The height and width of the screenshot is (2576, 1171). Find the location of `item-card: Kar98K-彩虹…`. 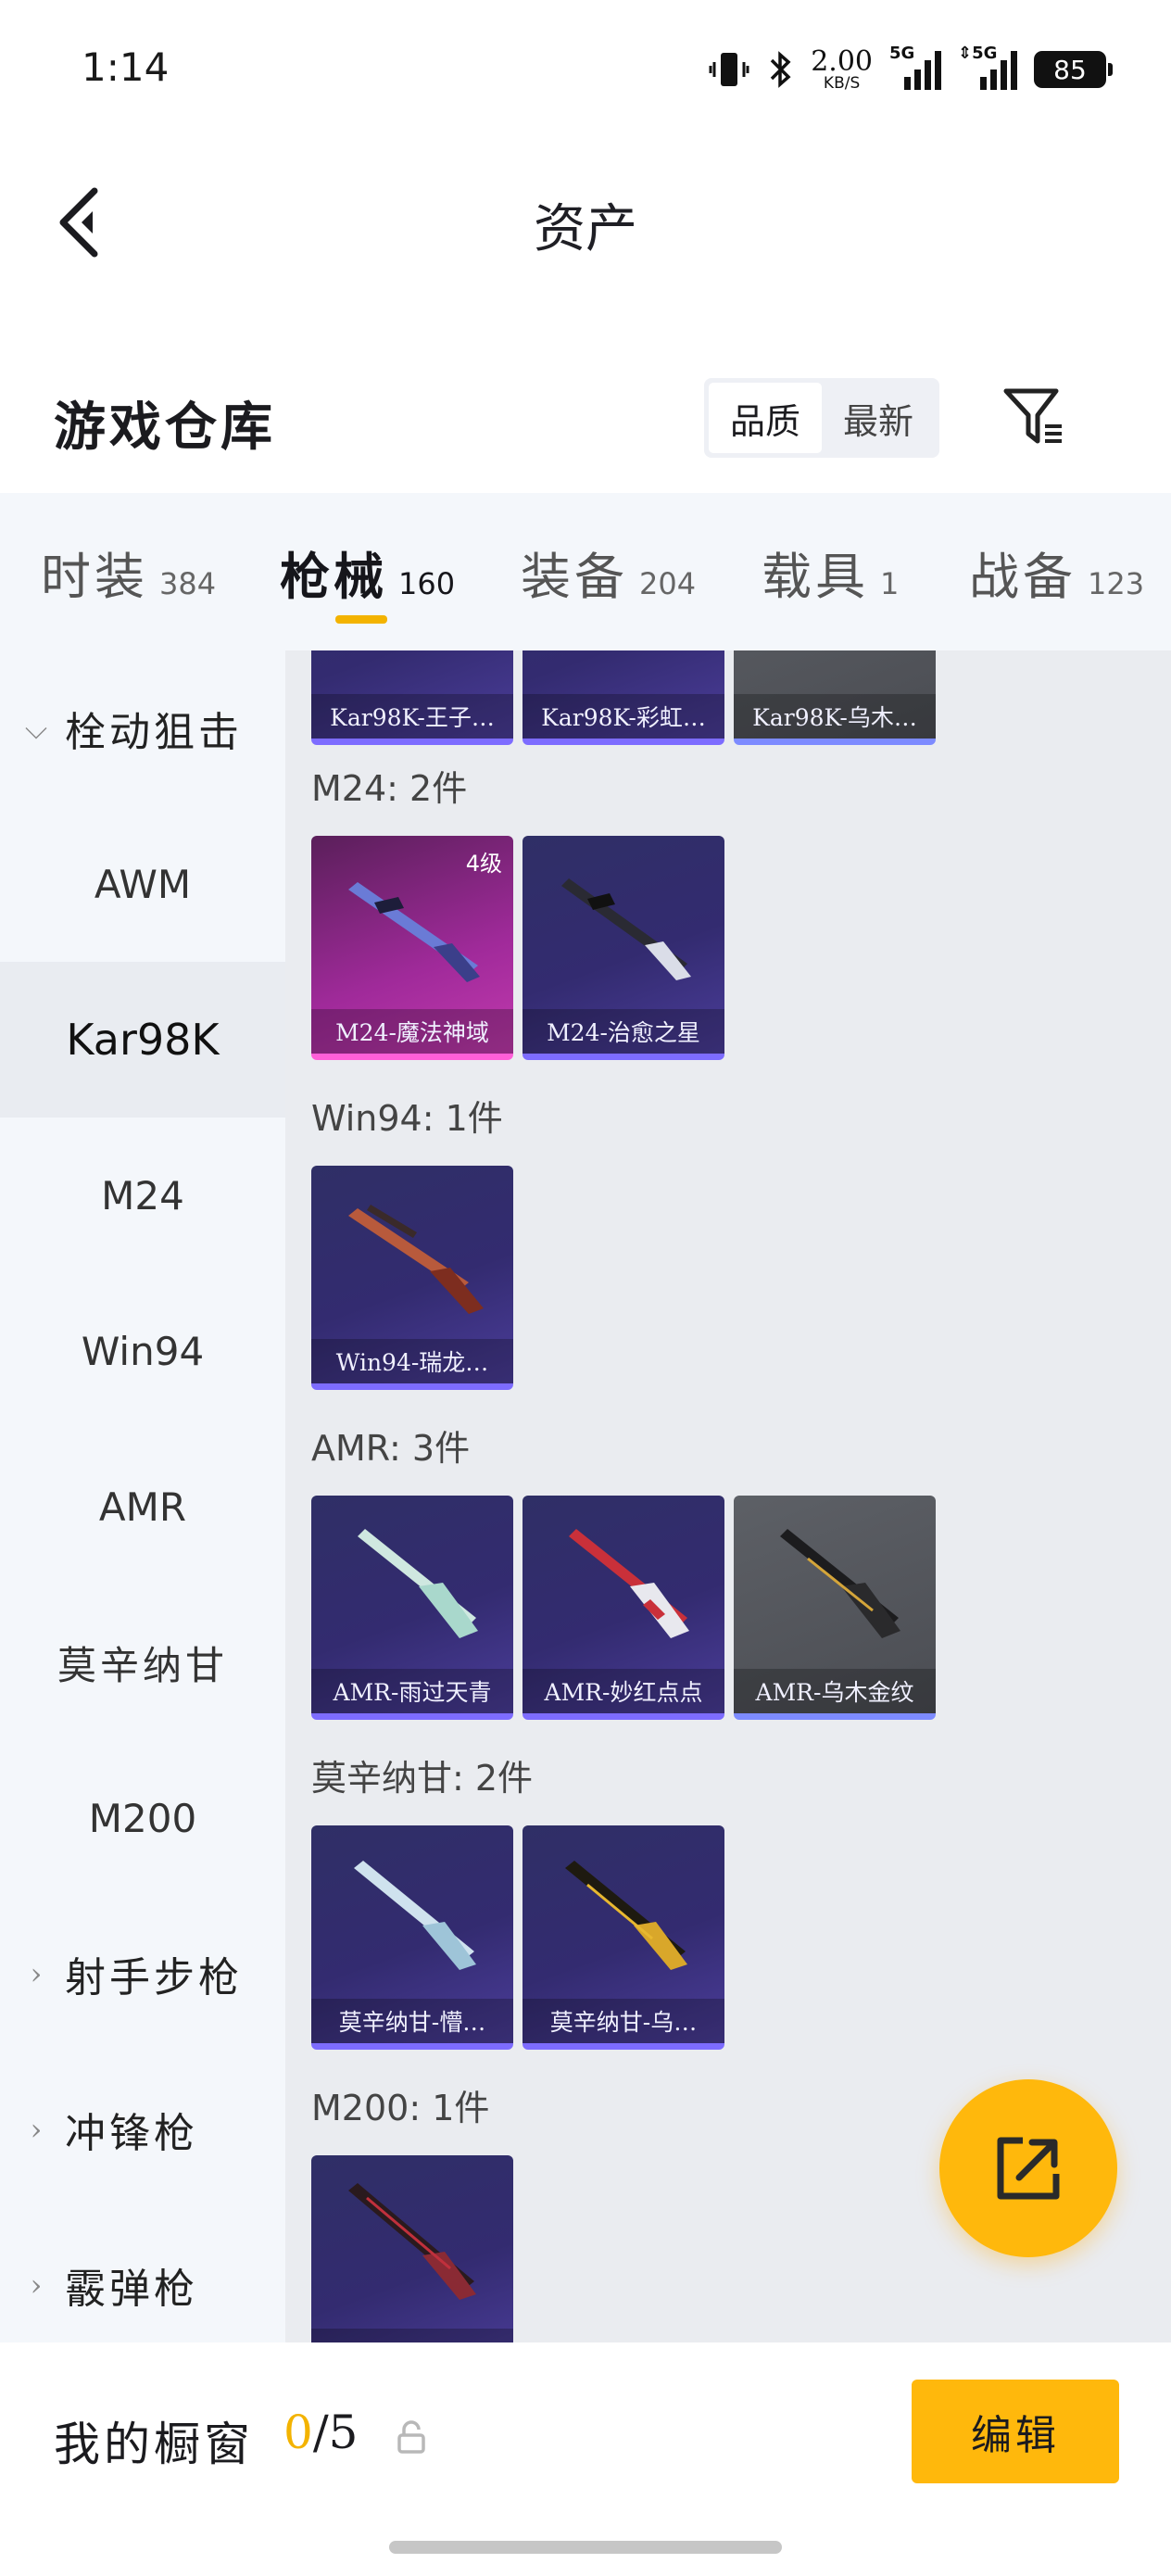

item-card: Kar98K-彩虹… is located at coordinates (624, 697).